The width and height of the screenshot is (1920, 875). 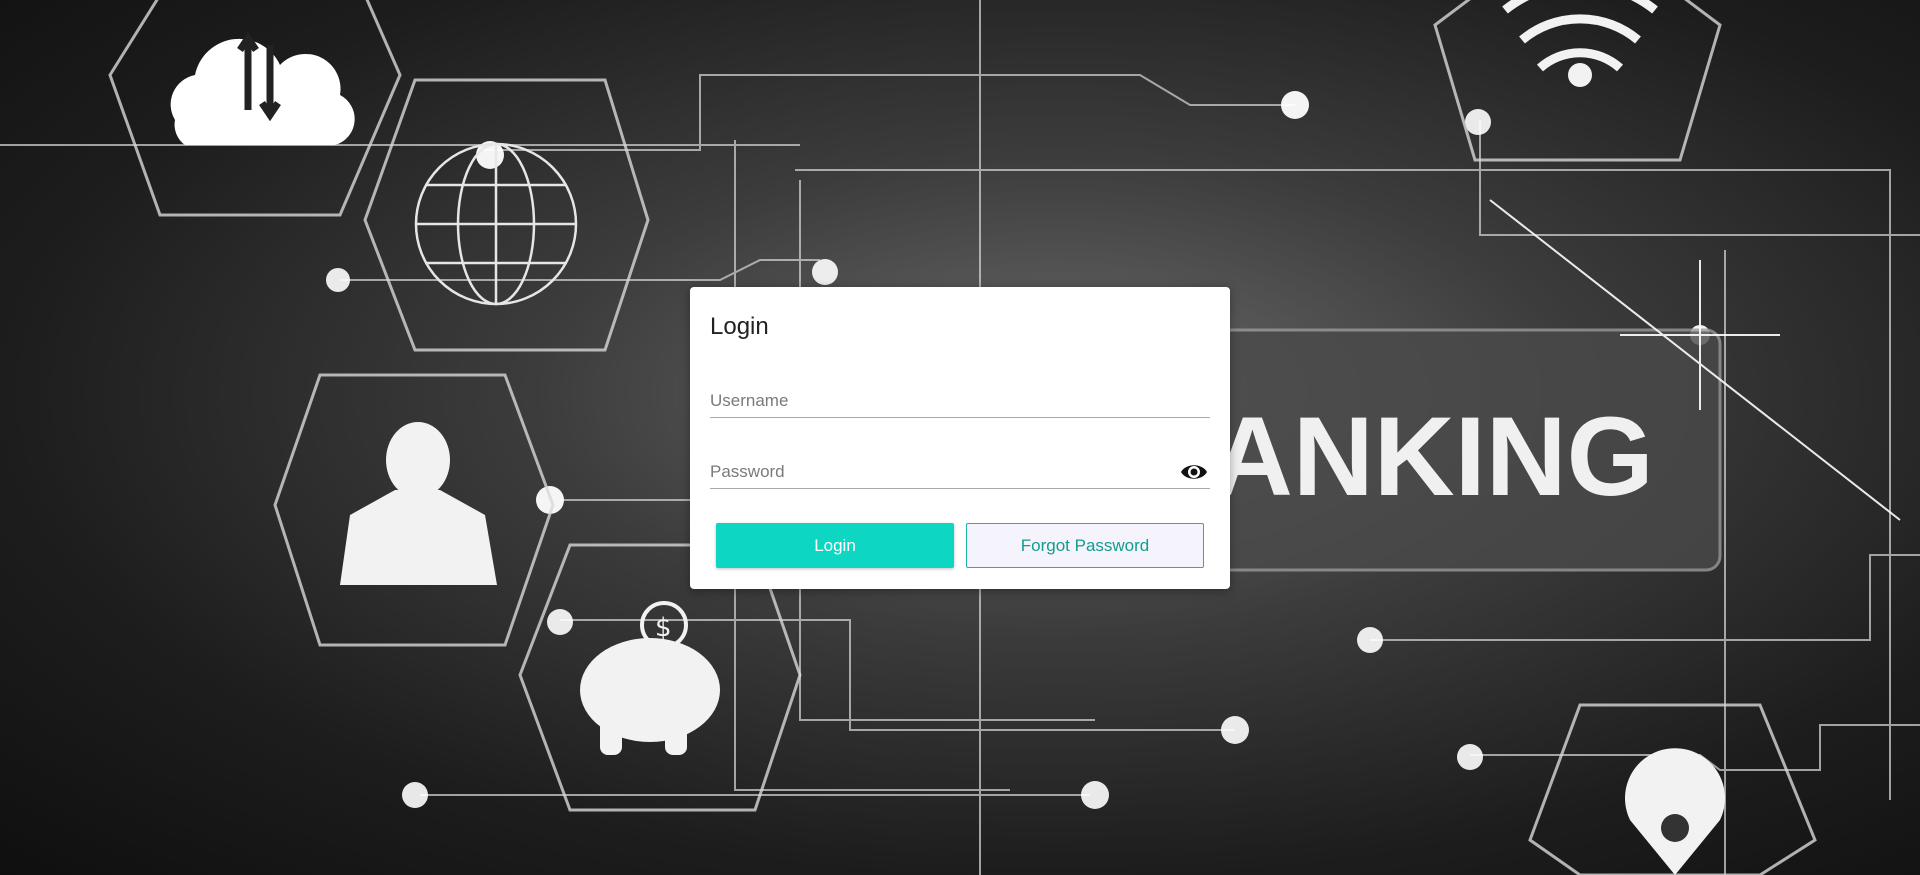 I want to click on password-field-container, so click(x=960, y=468).